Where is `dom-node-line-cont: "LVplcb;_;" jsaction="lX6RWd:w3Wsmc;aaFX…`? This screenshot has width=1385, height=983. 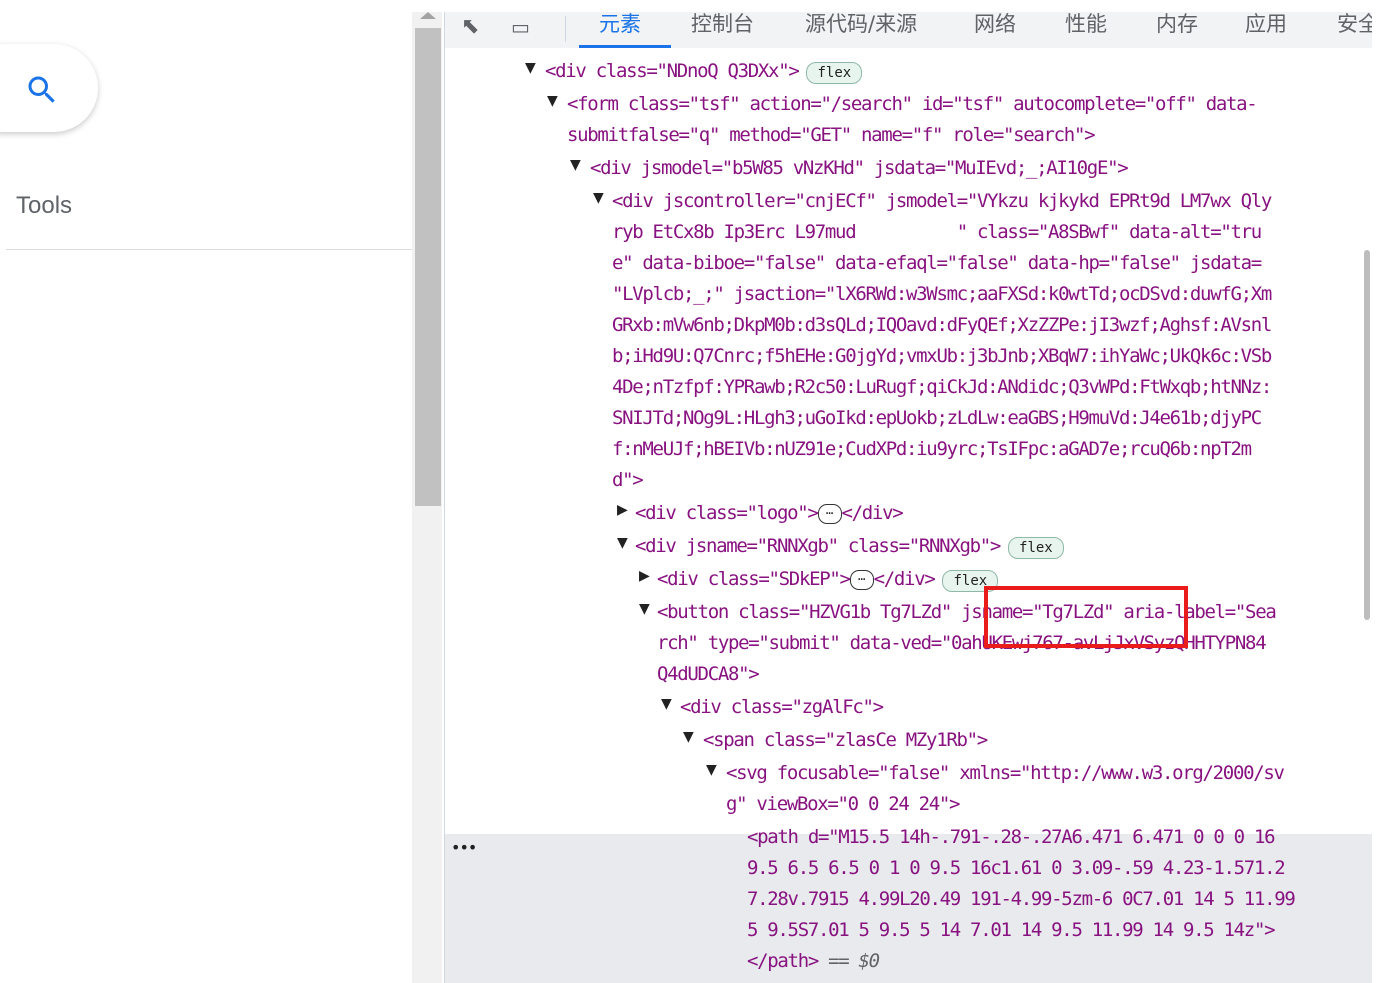
dom-node-line-cont: "LVplcb;_;" jsaction="lX6RWd:w3Wsmc;aaFX… is located at coordinates (942, 294).